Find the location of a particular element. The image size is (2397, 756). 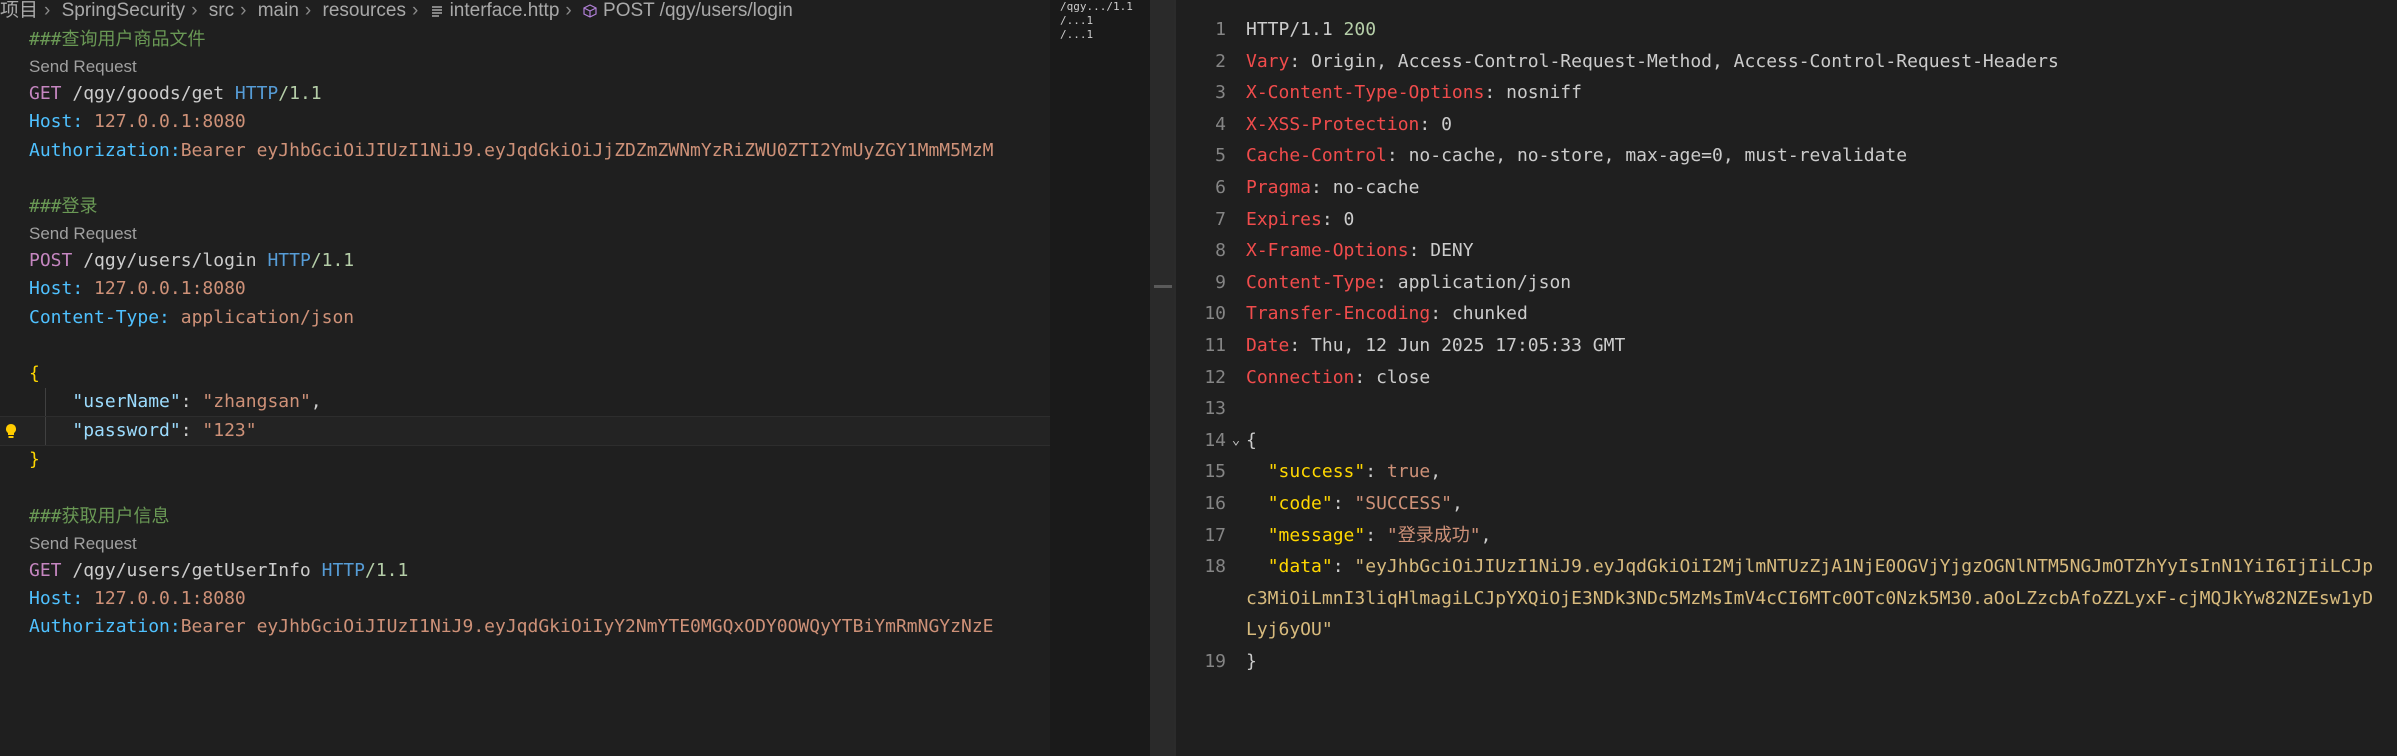

line-number: 11 is located at coordinates (1215, 345).